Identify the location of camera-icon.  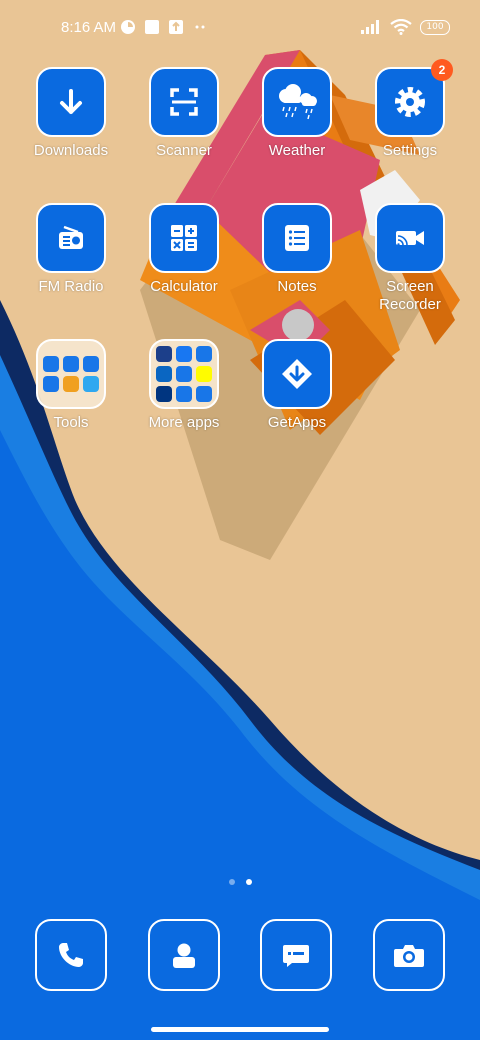
(409, 956).